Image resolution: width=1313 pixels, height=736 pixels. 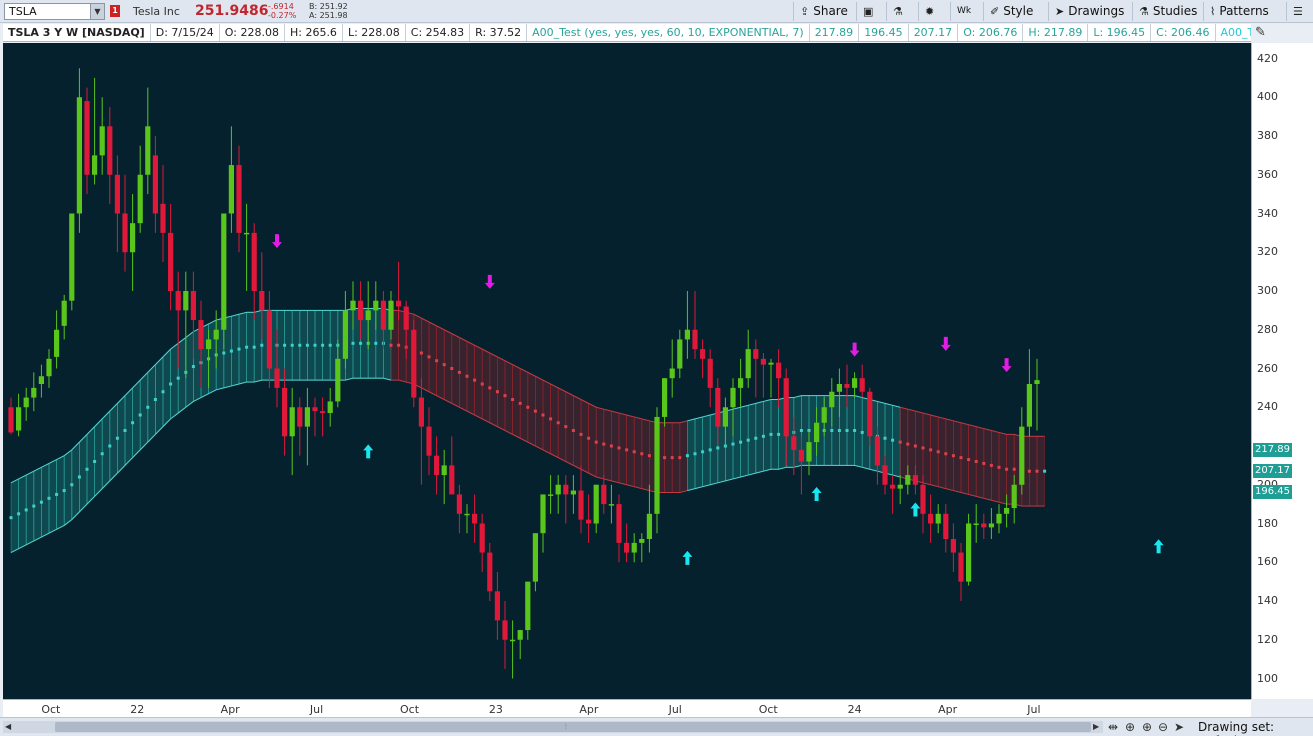 What do you see at coordinates (870, 11) in the screenshot?
I see `snapshot-button: ▣` at bounding box center [870, 11].